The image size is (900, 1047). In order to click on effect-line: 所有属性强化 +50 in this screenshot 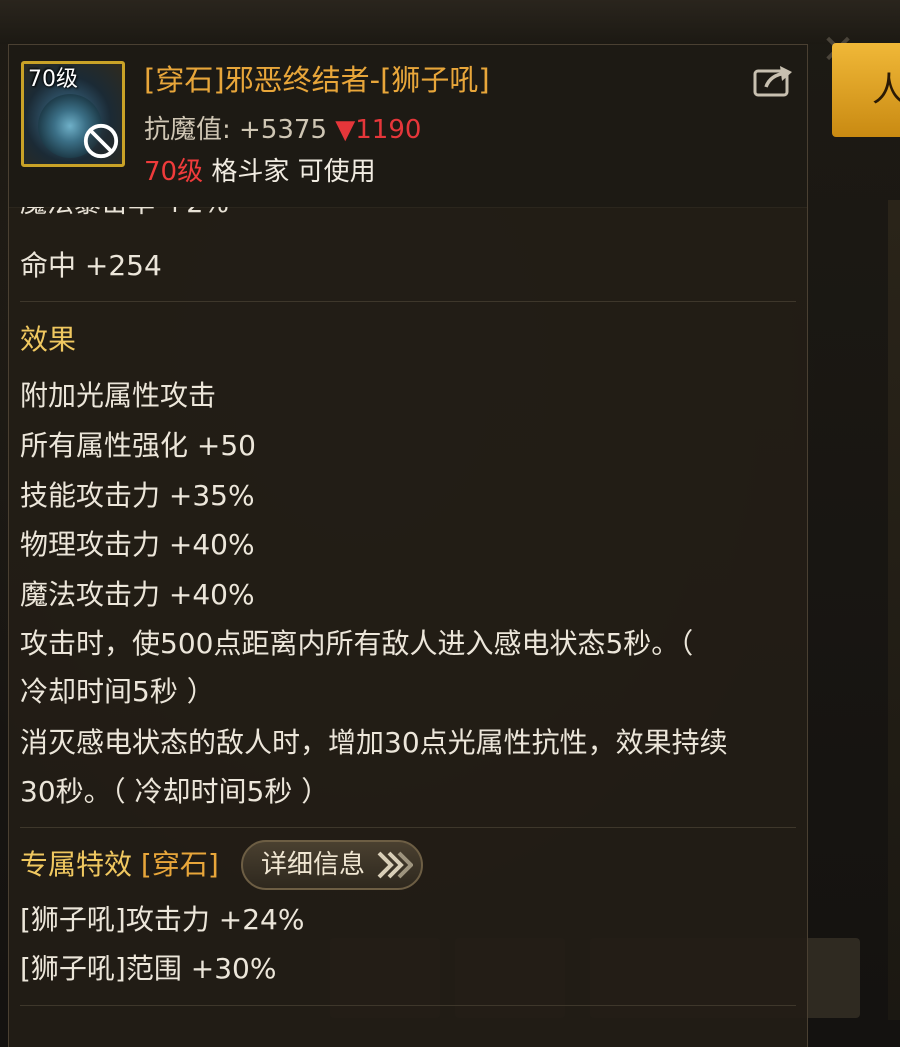, I will do `click(138, 445)`.